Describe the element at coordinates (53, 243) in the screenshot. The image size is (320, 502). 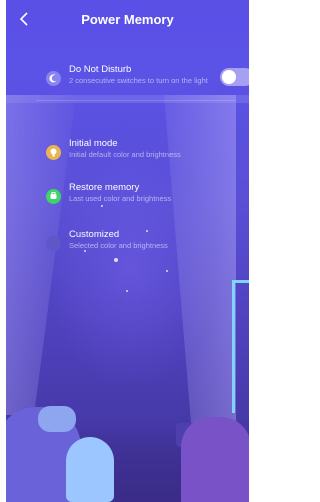
I see `customize-icon` at that location.